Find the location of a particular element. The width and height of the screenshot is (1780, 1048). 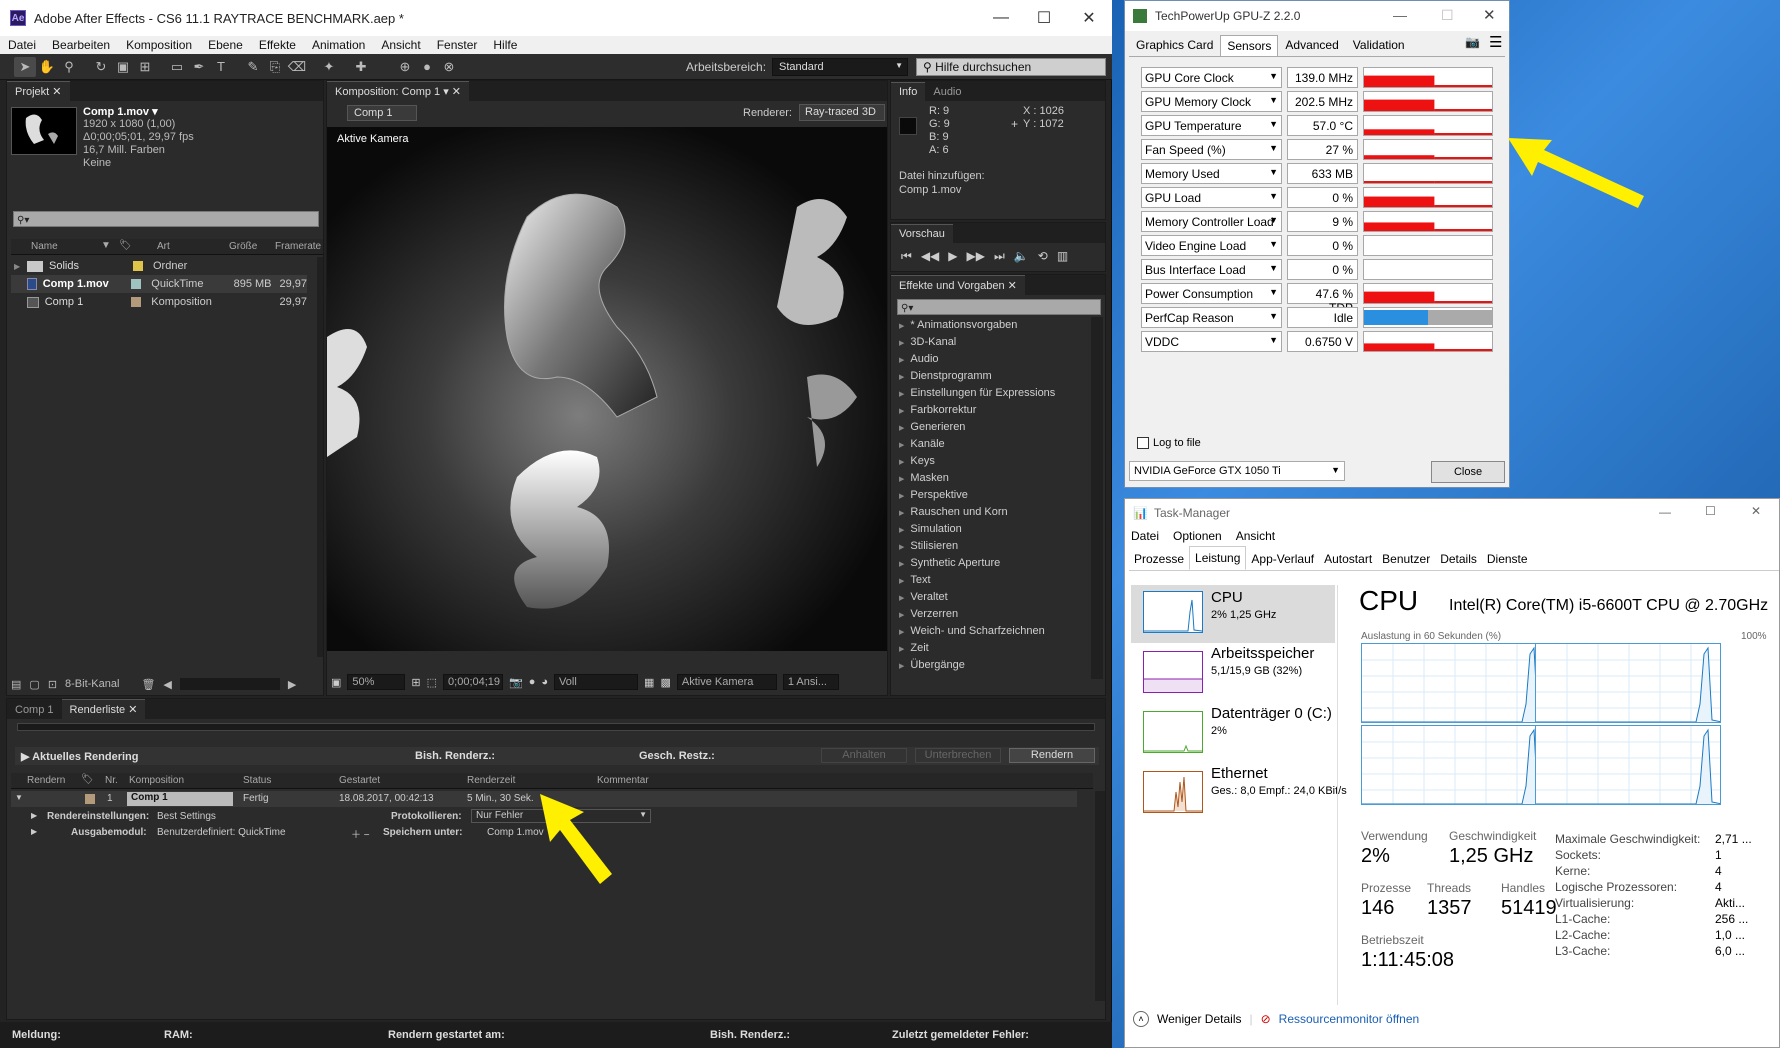

sensor-name-select: Power Consumption ▼ is located at coordinates (1211, 293).